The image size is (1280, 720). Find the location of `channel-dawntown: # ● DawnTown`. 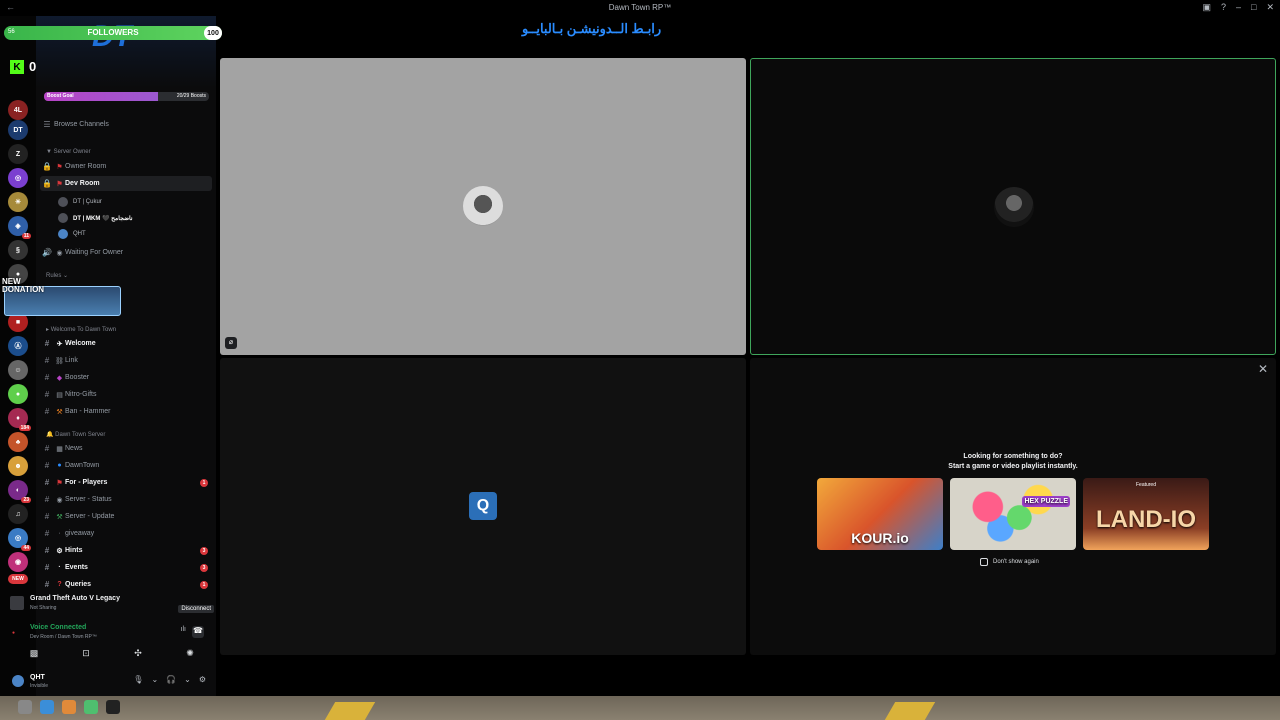

channel-dawntown: # ● DawnTown is located at coordinates (126, 465).